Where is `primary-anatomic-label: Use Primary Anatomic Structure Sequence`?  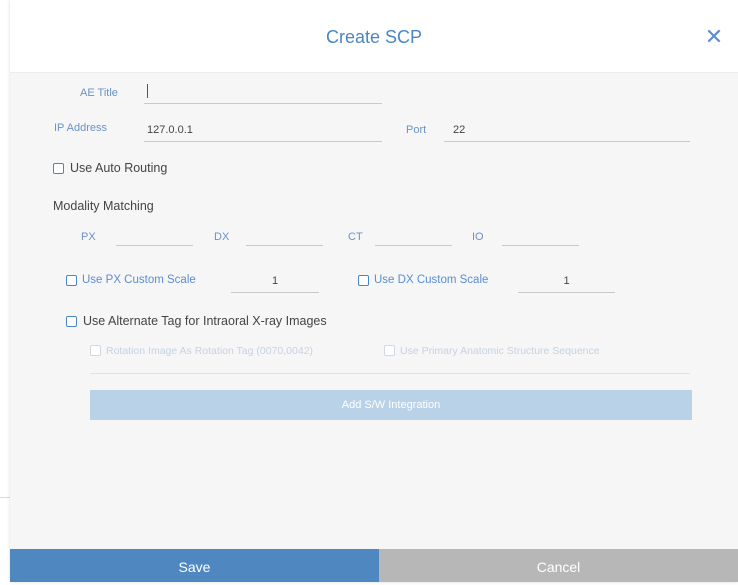 primary-anatomic-label: Use Primary Anatomic Structure Sequence is located at coordinates (500, 351).